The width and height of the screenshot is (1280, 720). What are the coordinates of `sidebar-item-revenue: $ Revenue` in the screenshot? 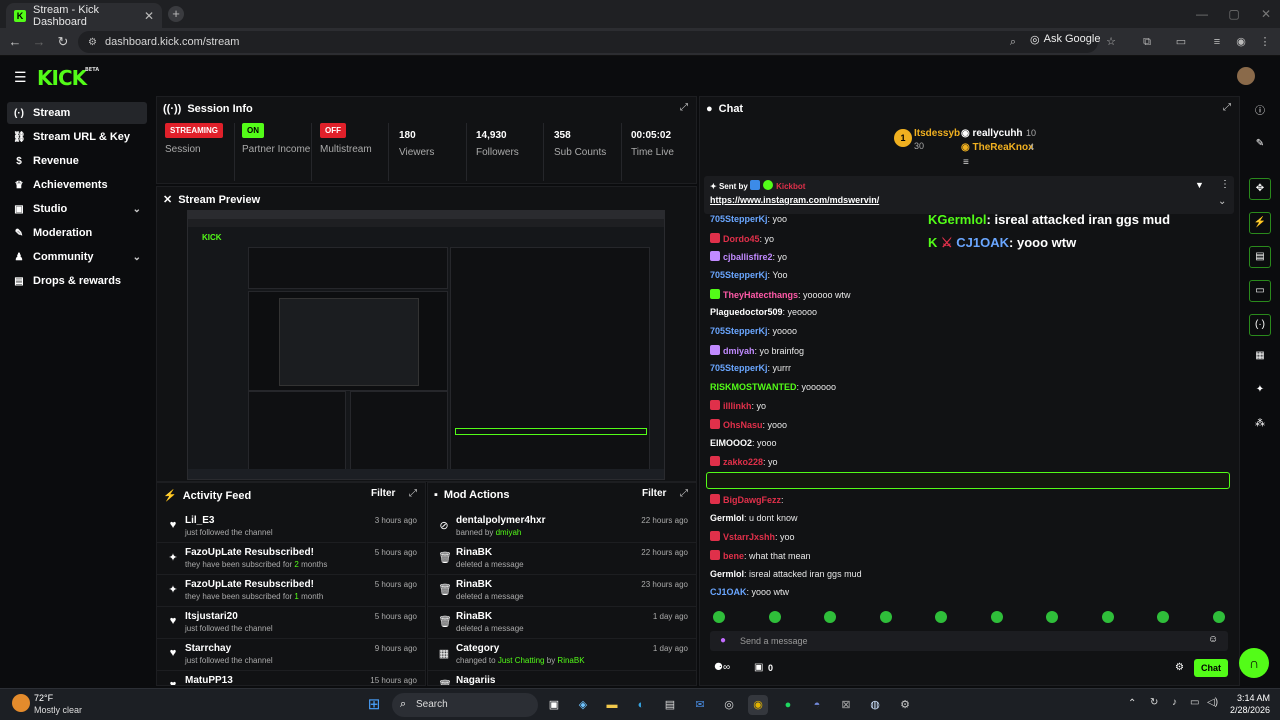 It's located at (77, 161).